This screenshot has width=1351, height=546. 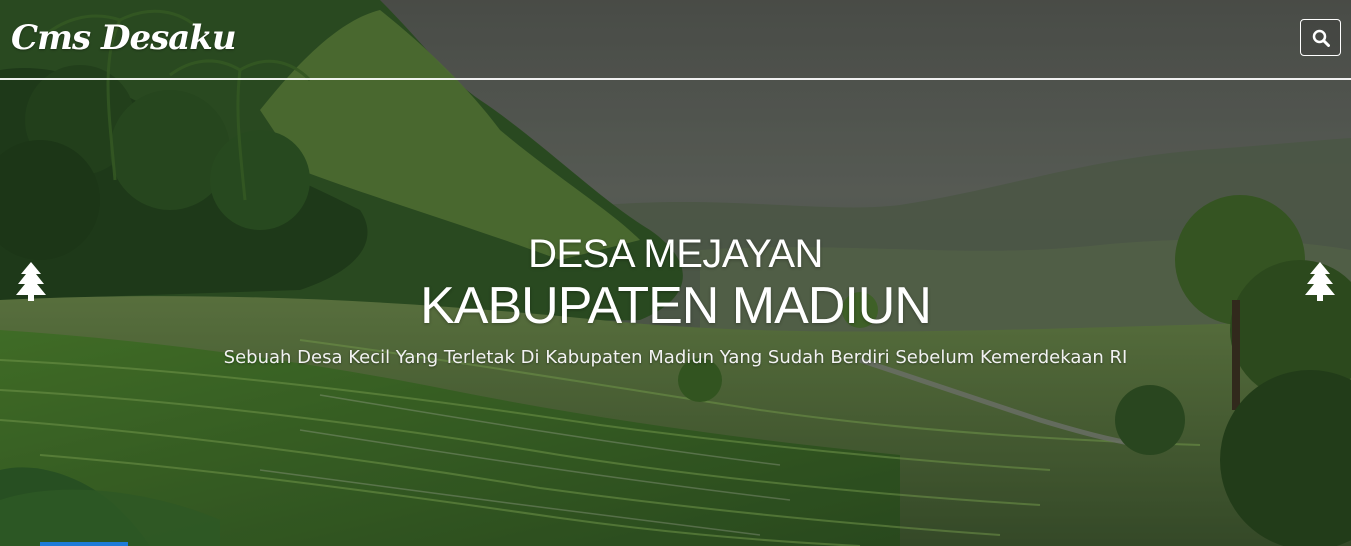 What do you see at coordinates (676, 306) in the screenshot?
I see `hero-title-line2: KABUPATEN MADIUN` at bounding box center [676, 306].